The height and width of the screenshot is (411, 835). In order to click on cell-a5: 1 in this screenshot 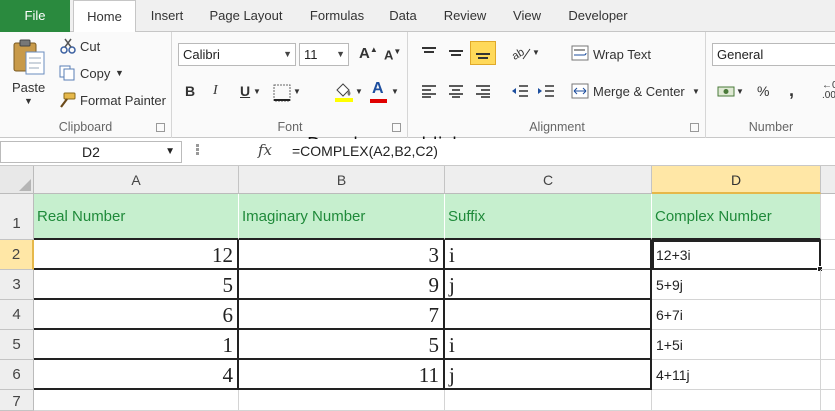, I will do `click(136, 345)`.